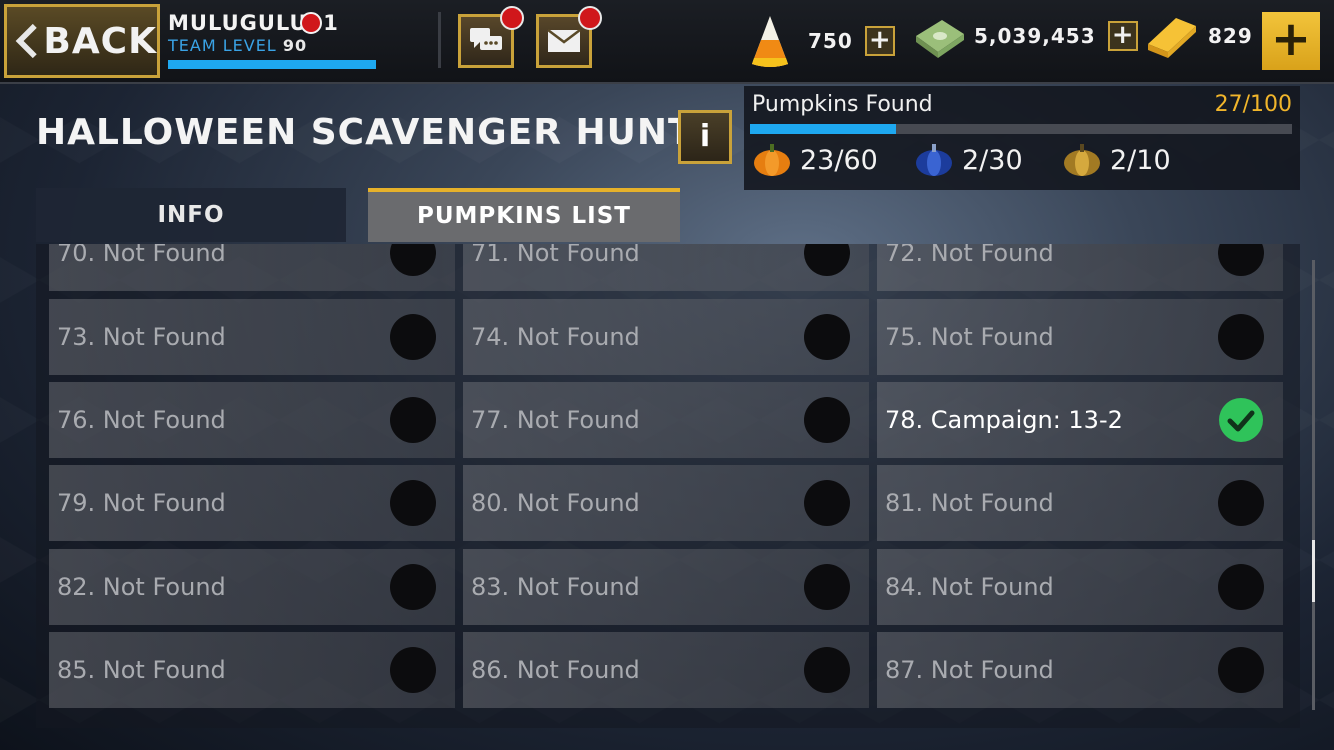 The width and height of the screenshot is (1334, 750). What do you see at coordinates (1082, 160) in the screenshot?
I see `gold-pumpkin-icon` at bounding box center [1082, 160].